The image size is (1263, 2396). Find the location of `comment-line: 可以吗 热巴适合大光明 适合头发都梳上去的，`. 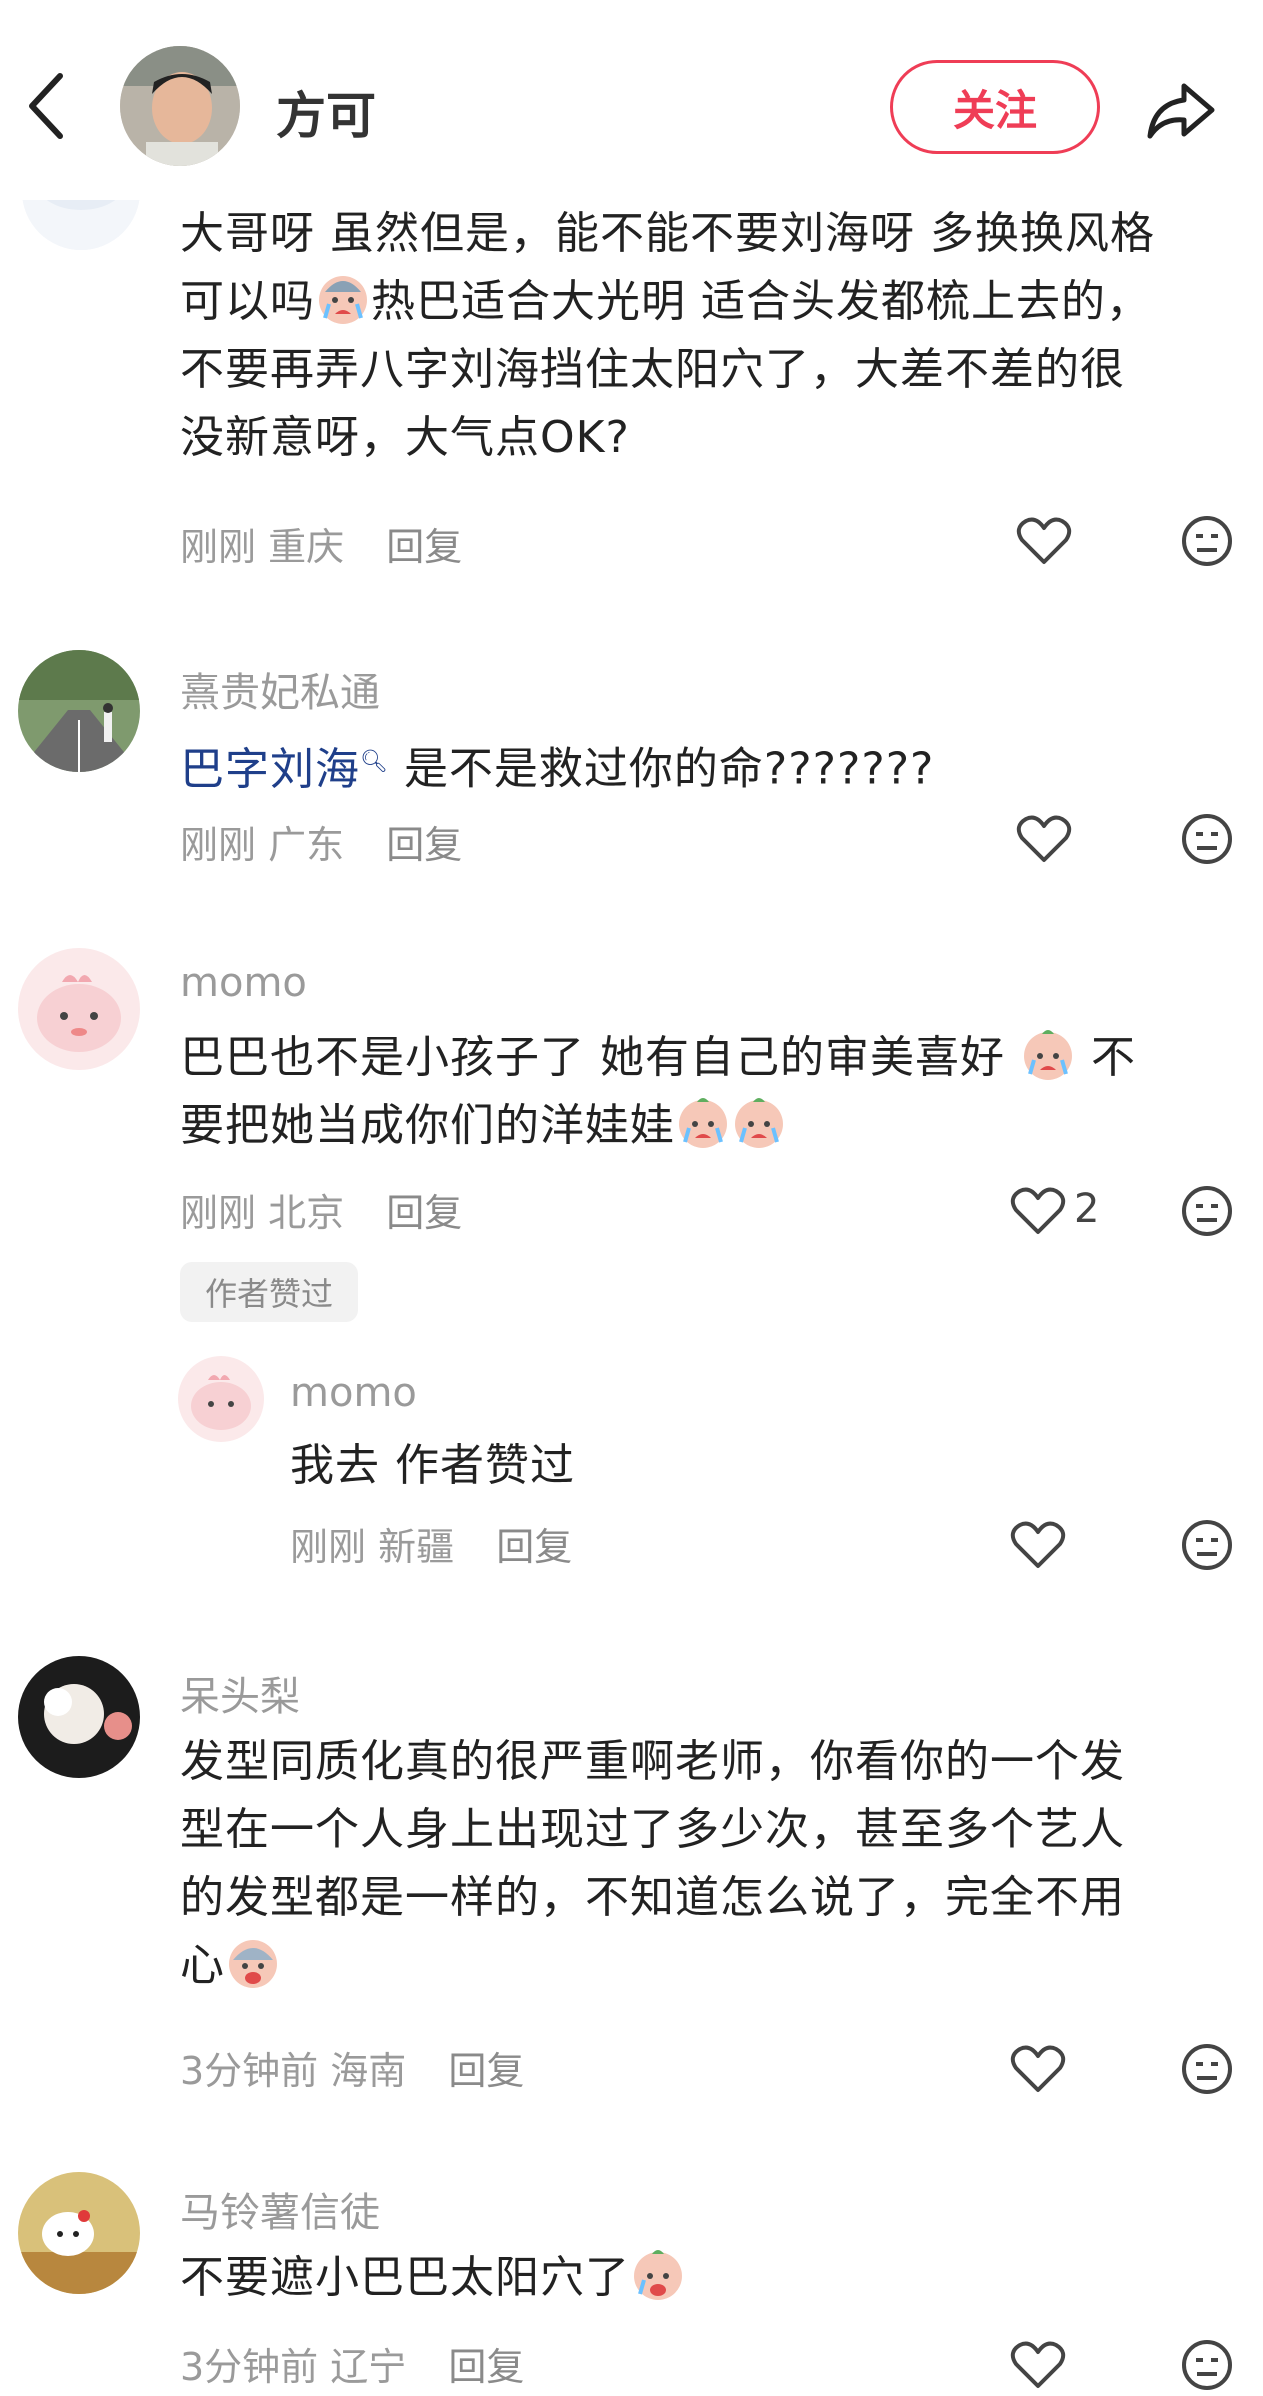

comment-line: 可以吗 热巴适合大光明 适合头发都梳上去的， is located at coordinates (700, 302).